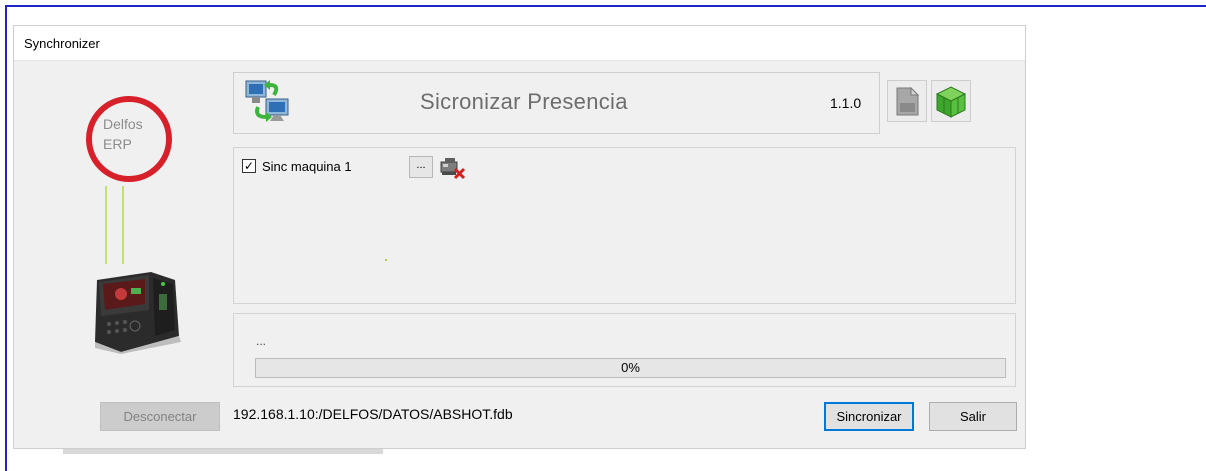  I want to click on page-title: Sicronizar Presencia, so click(524, 101).